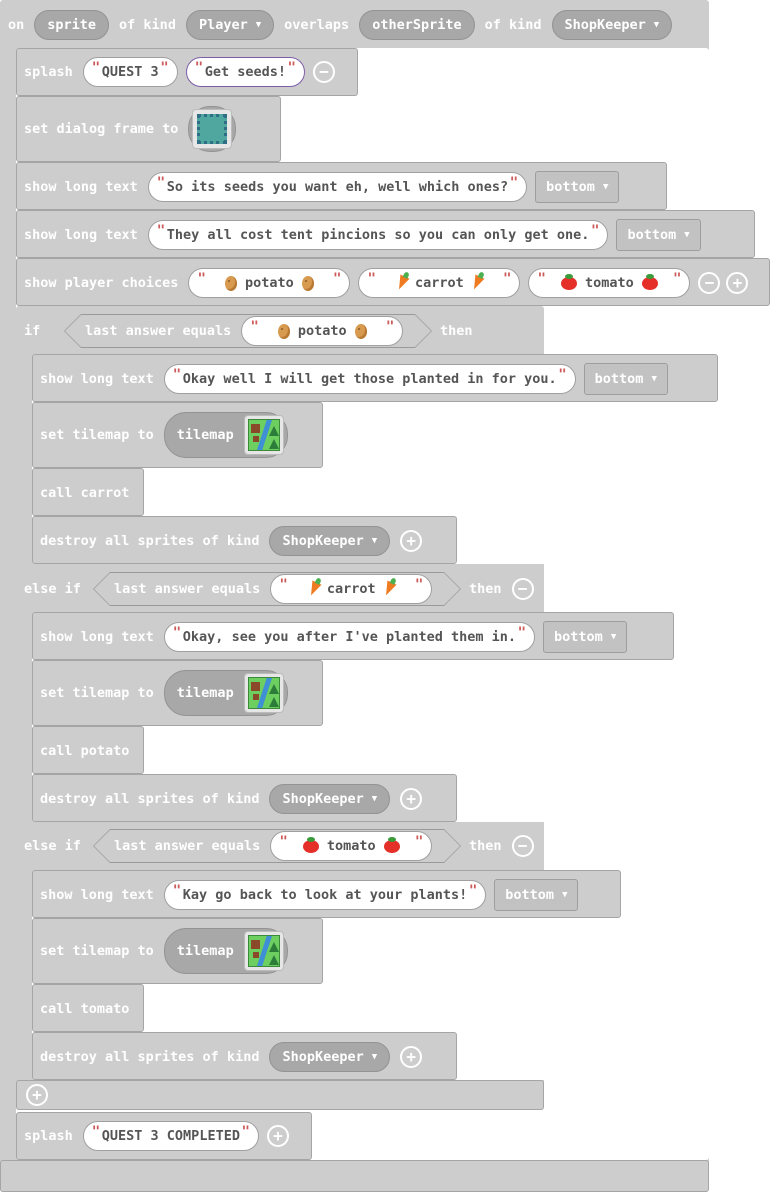 This screenshot has height=1192, width=770. Describe the element at coordinates (85, 751) in the screenshot. I see `call-label: call potato` at that location.